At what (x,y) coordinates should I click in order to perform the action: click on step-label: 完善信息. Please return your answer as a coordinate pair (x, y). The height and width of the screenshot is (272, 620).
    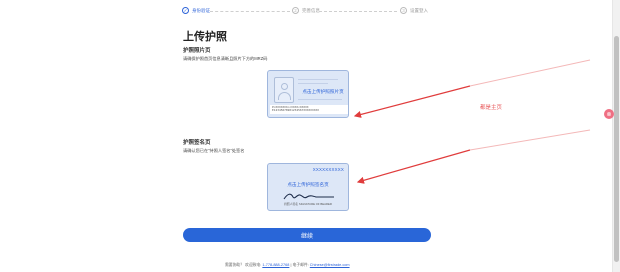
    Looking at the image, I should click on (311, 10).